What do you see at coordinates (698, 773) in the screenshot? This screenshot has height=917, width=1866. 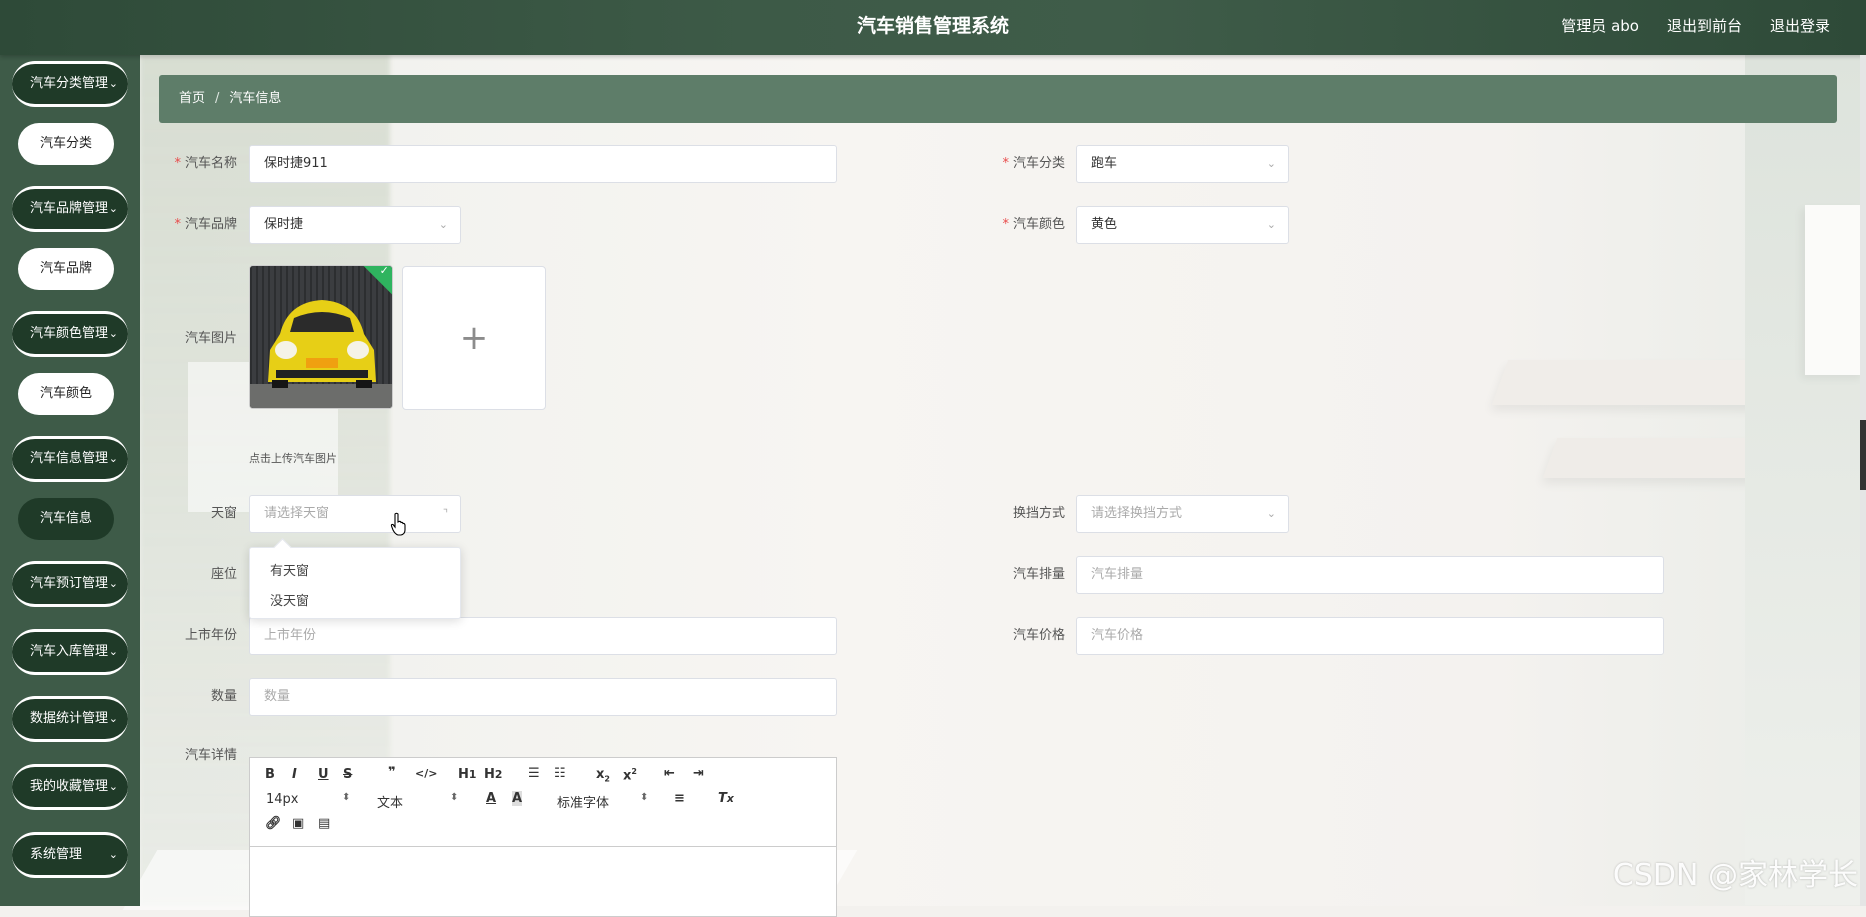 I see `indent-icon: ⇥` at bounding box center [698, 773].